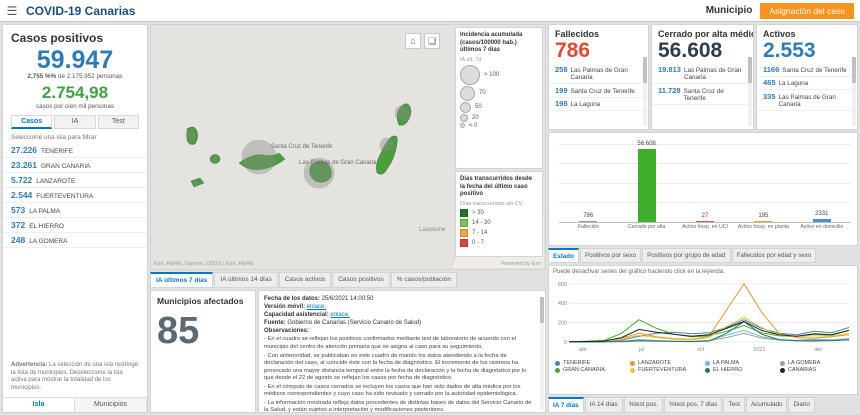  What do you see at coordinates (821, 220) in the screenshot?
I see `bar-activo-en-domicilio` at bounding box center [821, 220].